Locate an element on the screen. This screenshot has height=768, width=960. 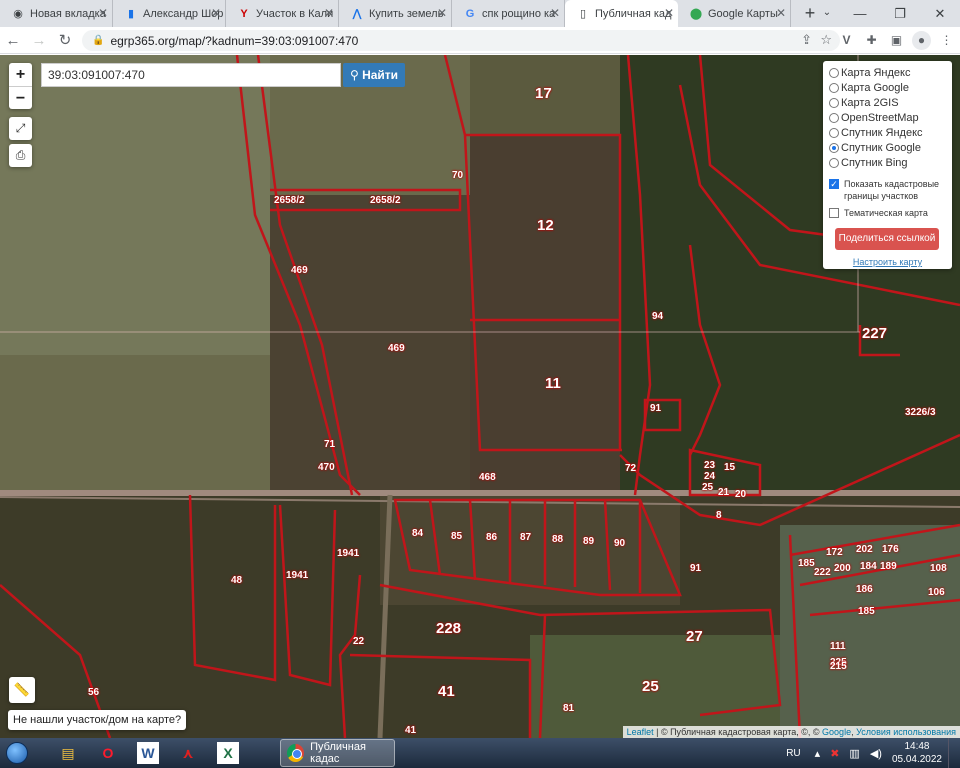
checkbox is located at coordinates (834, 213).